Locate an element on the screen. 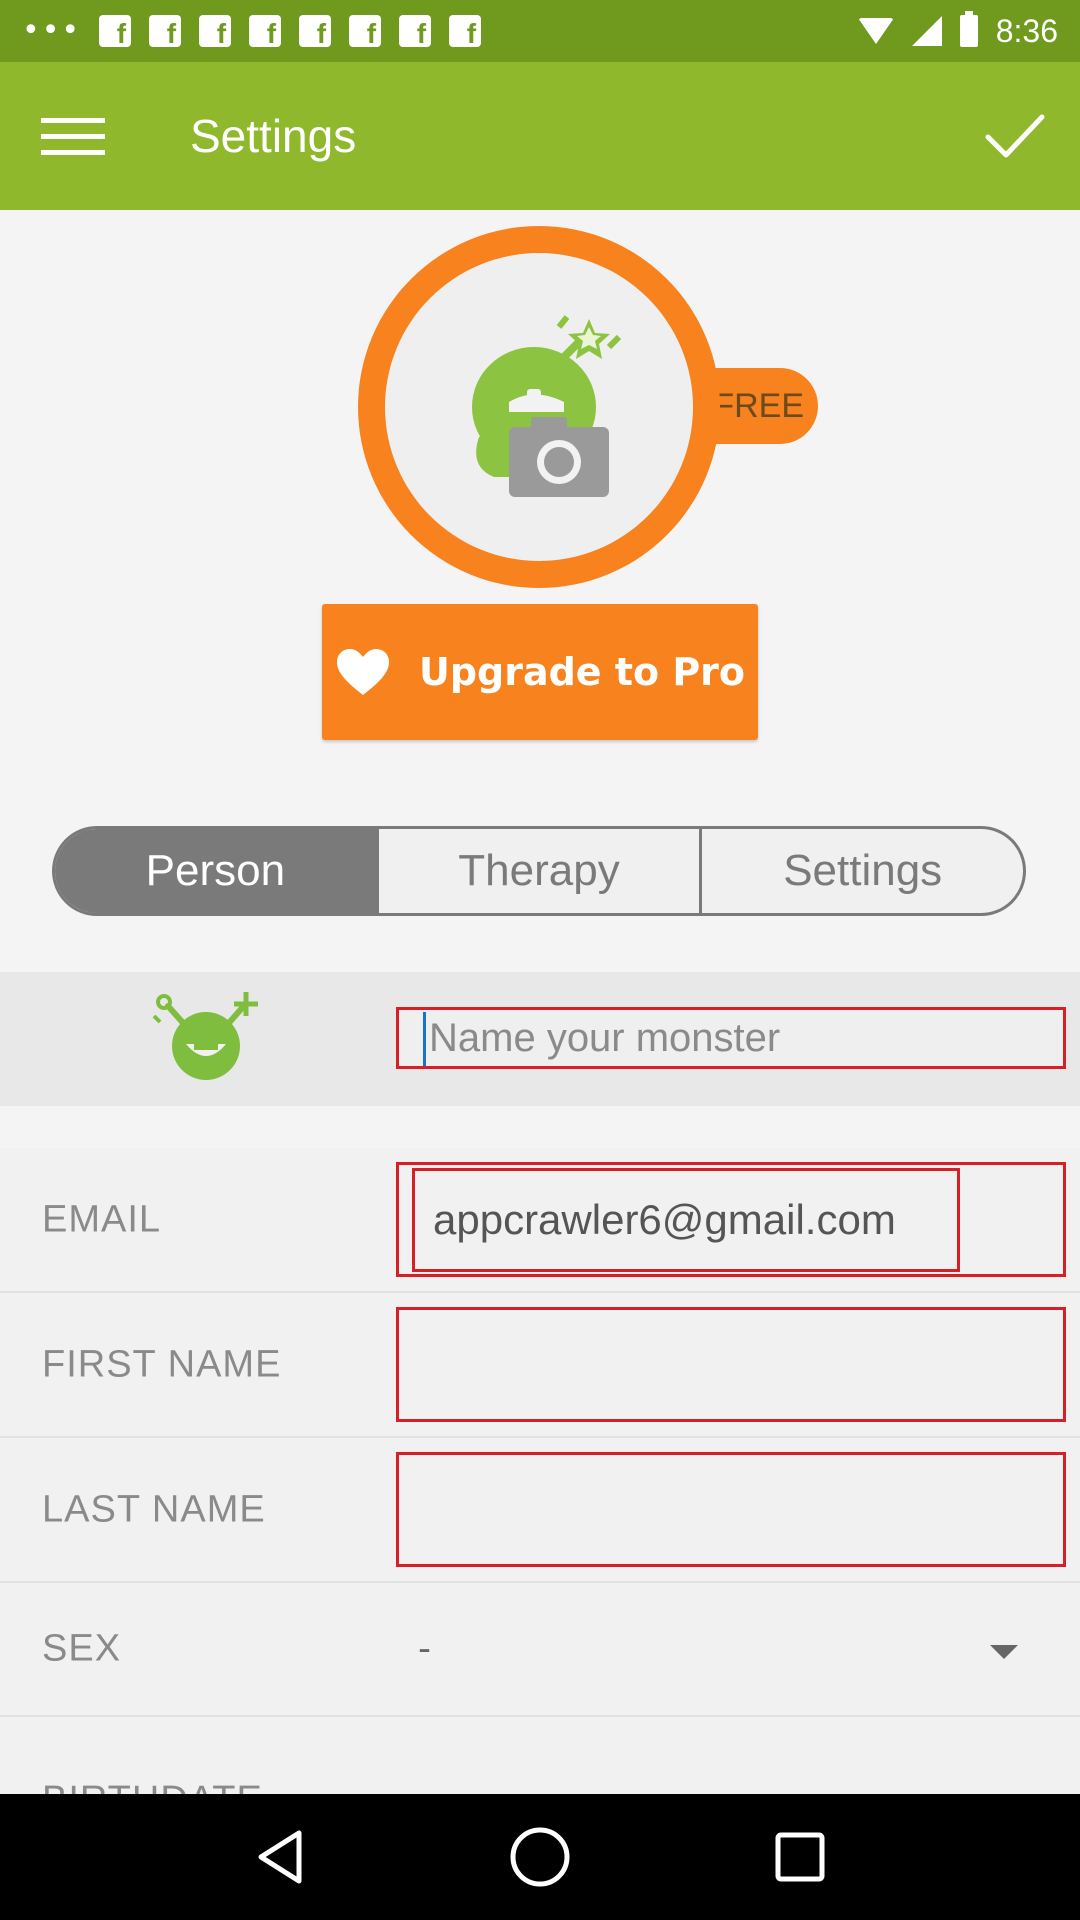 This screenshot has height=1920, width=1080. heart-icon is located at coordinates (362, 672).